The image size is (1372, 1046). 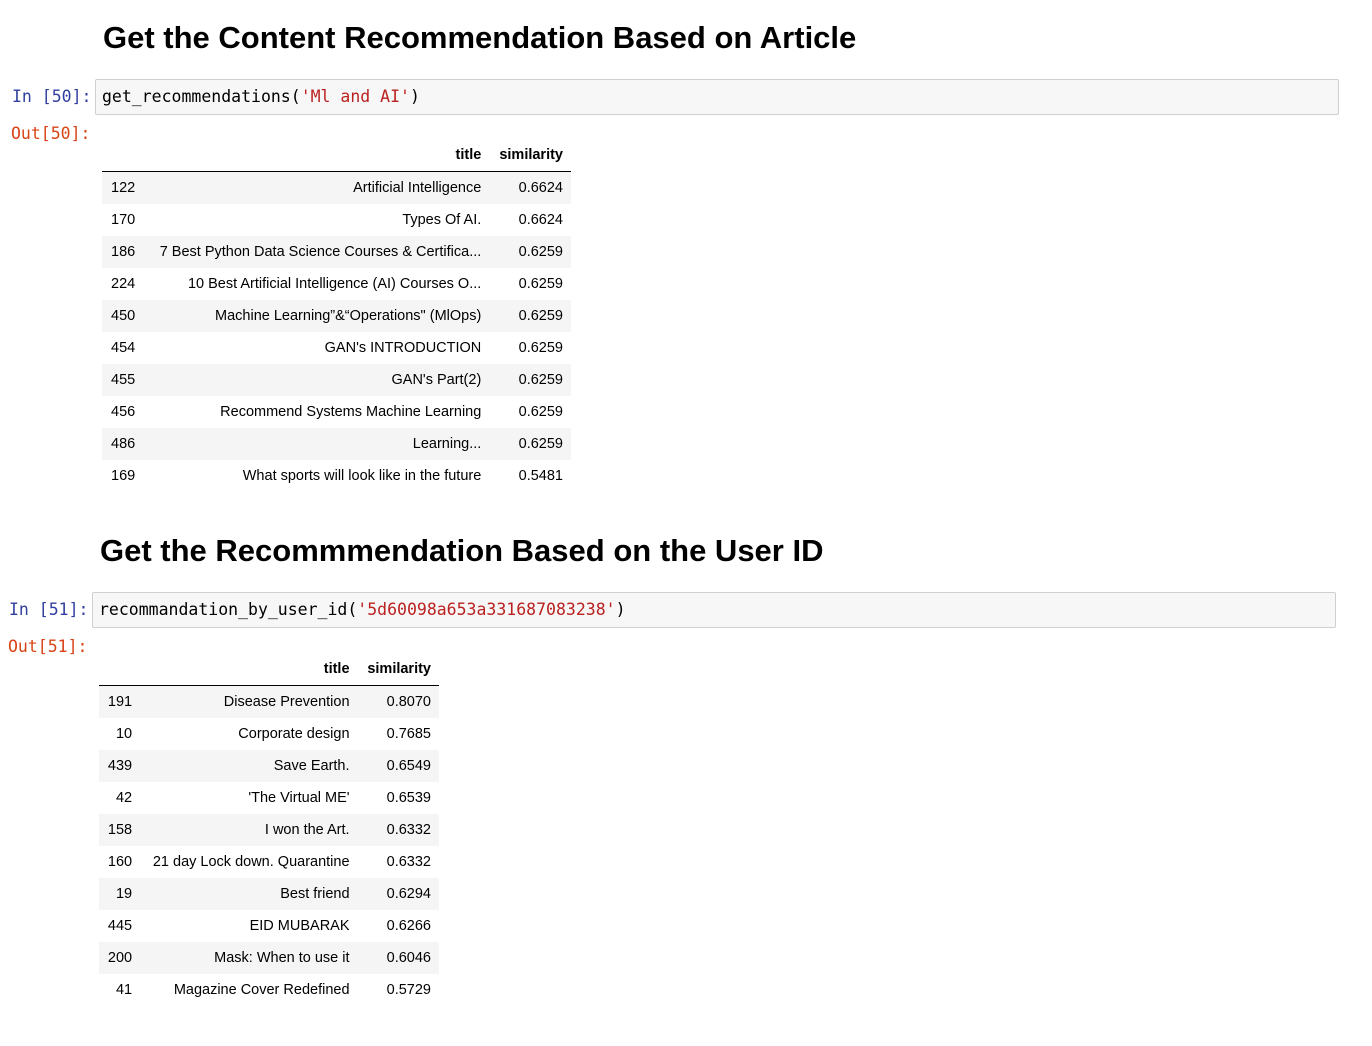 What do you see at coordinates (286, 702) in the screenshot?
I see `row-title: Disease Prevention` at bounding box center [286, 702].